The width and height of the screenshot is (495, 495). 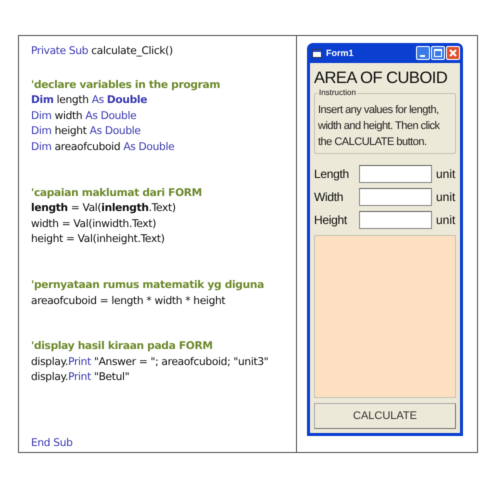 I want to click on code-line: 'display hasil kiraan pada FORM, so click(x=122, y=346).